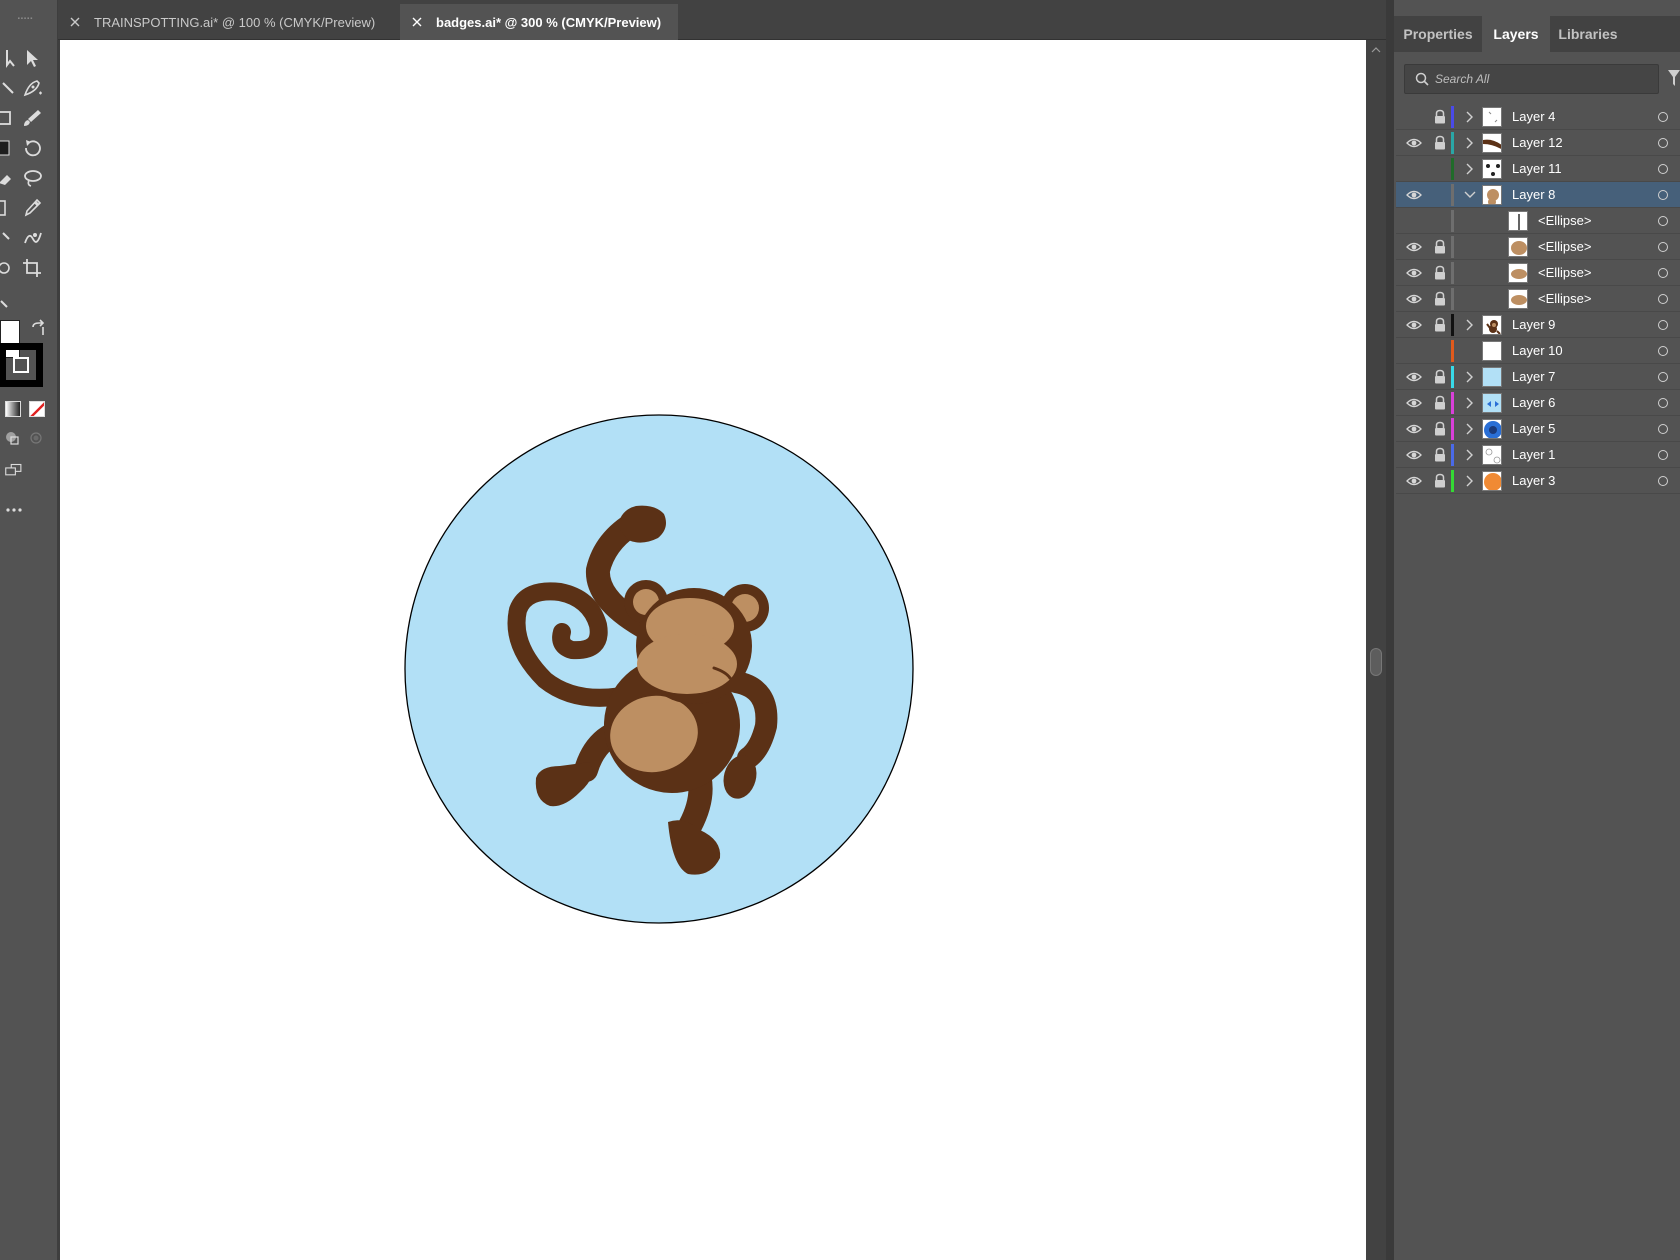 The width and height of the screenshot is (1680, 1260). I want to click on eraser-tool-icon, so click(9, 178).